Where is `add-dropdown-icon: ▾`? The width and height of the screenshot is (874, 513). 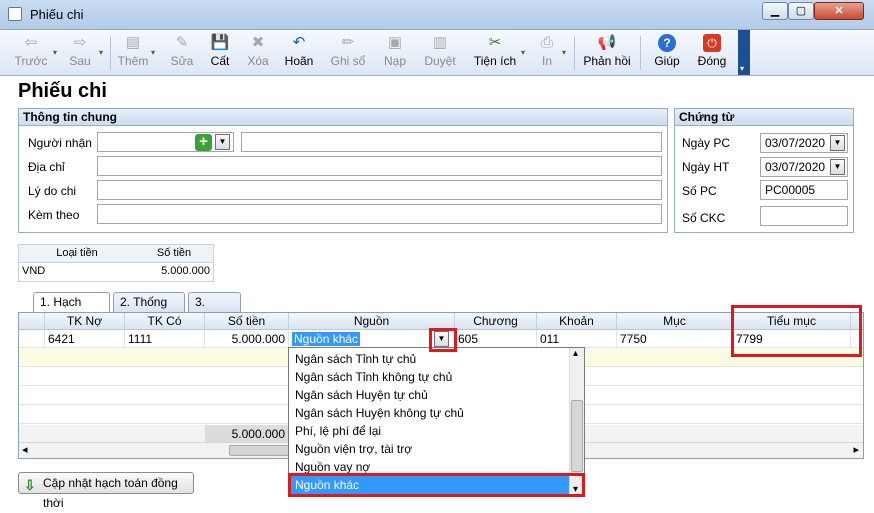
add-dropdown-icon: ▾ is located at coordinates (153, 52).